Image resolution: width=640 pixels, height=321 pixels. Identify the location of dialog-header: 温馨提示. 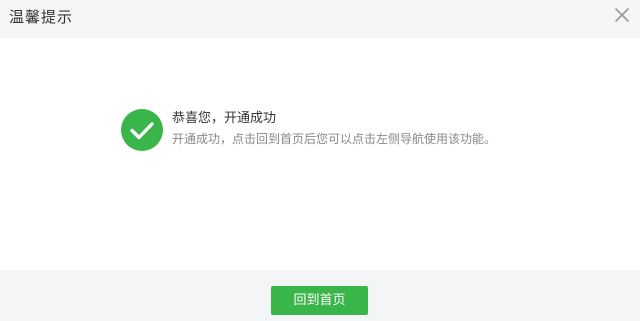
(320, 19).